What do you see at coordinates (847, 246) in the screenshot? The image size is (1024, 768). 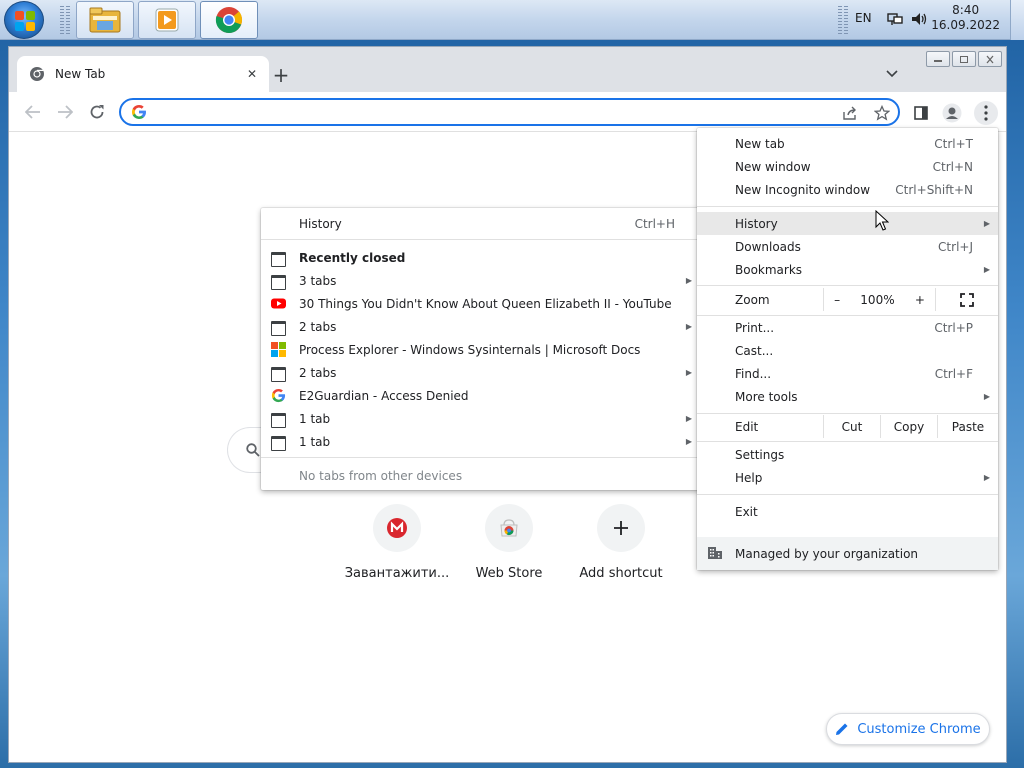 I see `menu-item-downloads: Downloads Ctrl+J` at bounding box center [847, 246].